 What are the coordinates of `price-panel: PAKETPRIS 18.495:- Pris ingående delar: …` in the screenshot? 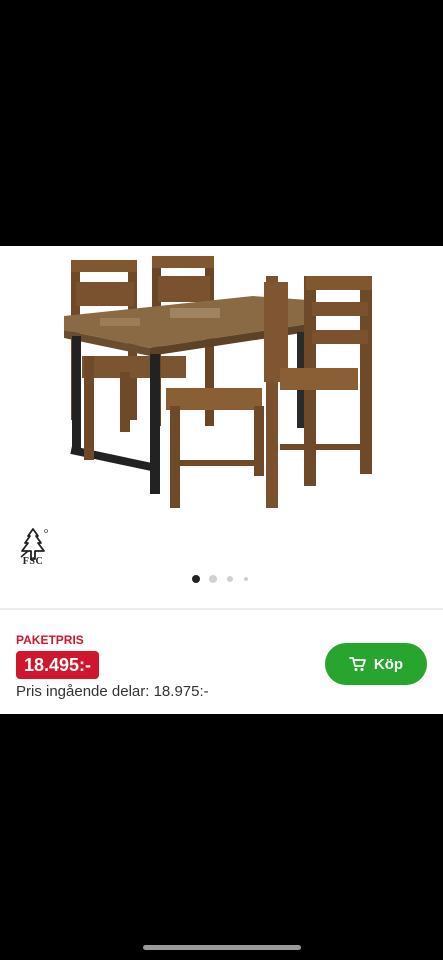 It's located at (221, 662).